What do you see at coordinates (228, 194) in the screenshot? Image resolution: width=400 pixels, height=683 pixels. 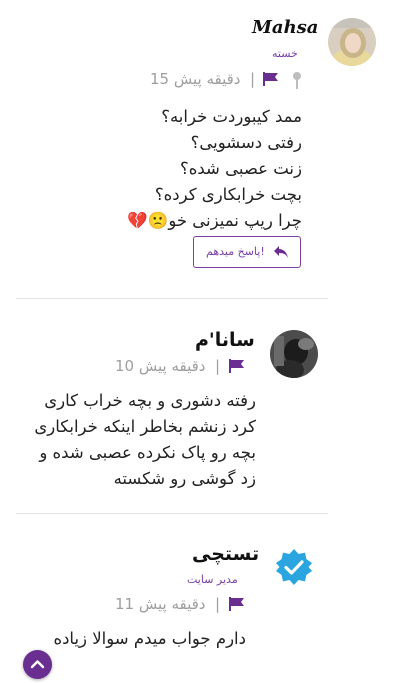 I see `comment-line: بچت خرابکاری کرده؟` at bounding box center [228, 194].